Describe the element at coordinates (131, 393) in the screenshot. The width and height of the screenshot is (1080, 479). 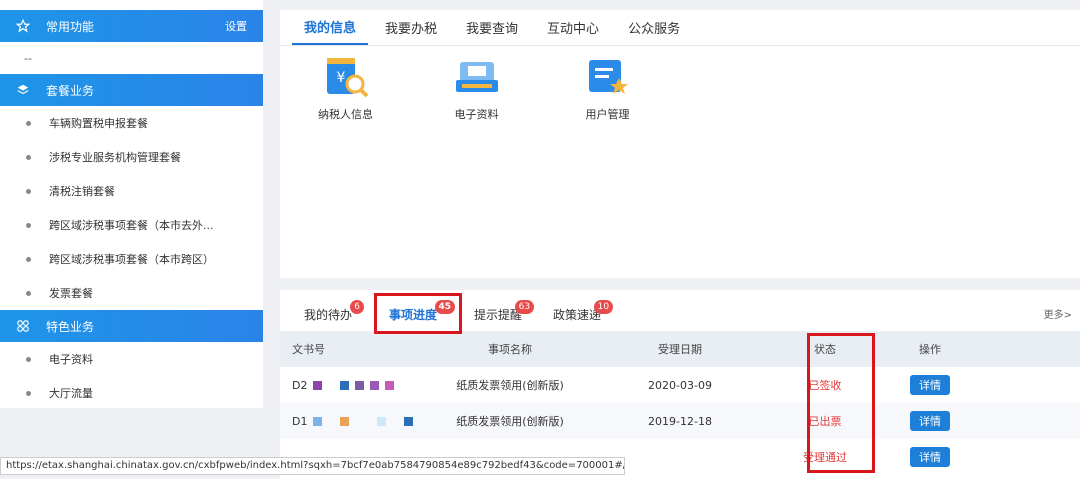
I see `sidebar-item-hall-traffic: 大厅流量` at that location.